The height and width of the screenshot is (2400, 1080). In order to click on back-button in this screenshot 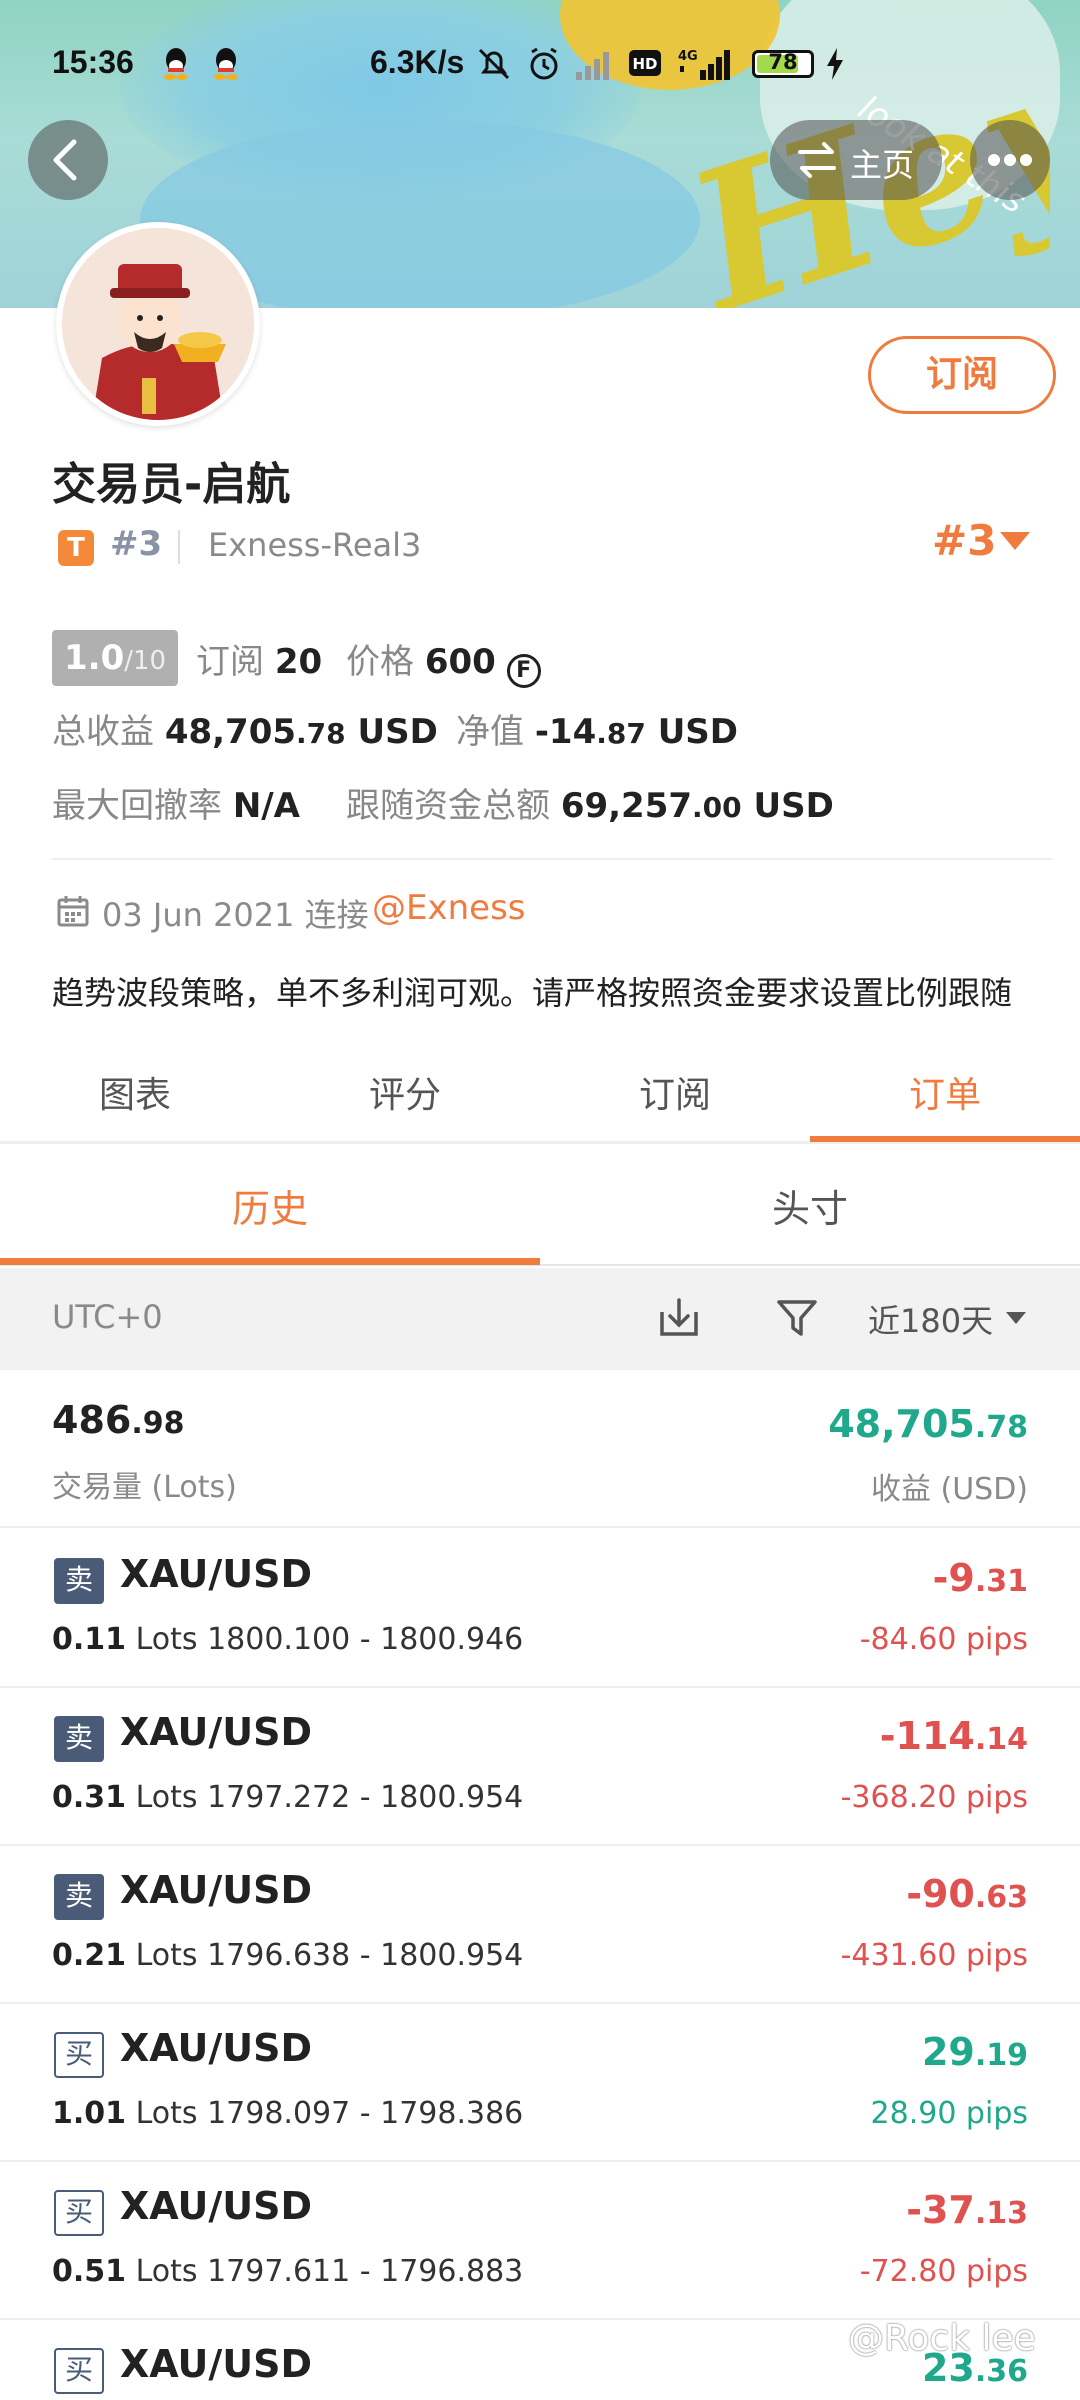, I will do `click(68, 160)`.